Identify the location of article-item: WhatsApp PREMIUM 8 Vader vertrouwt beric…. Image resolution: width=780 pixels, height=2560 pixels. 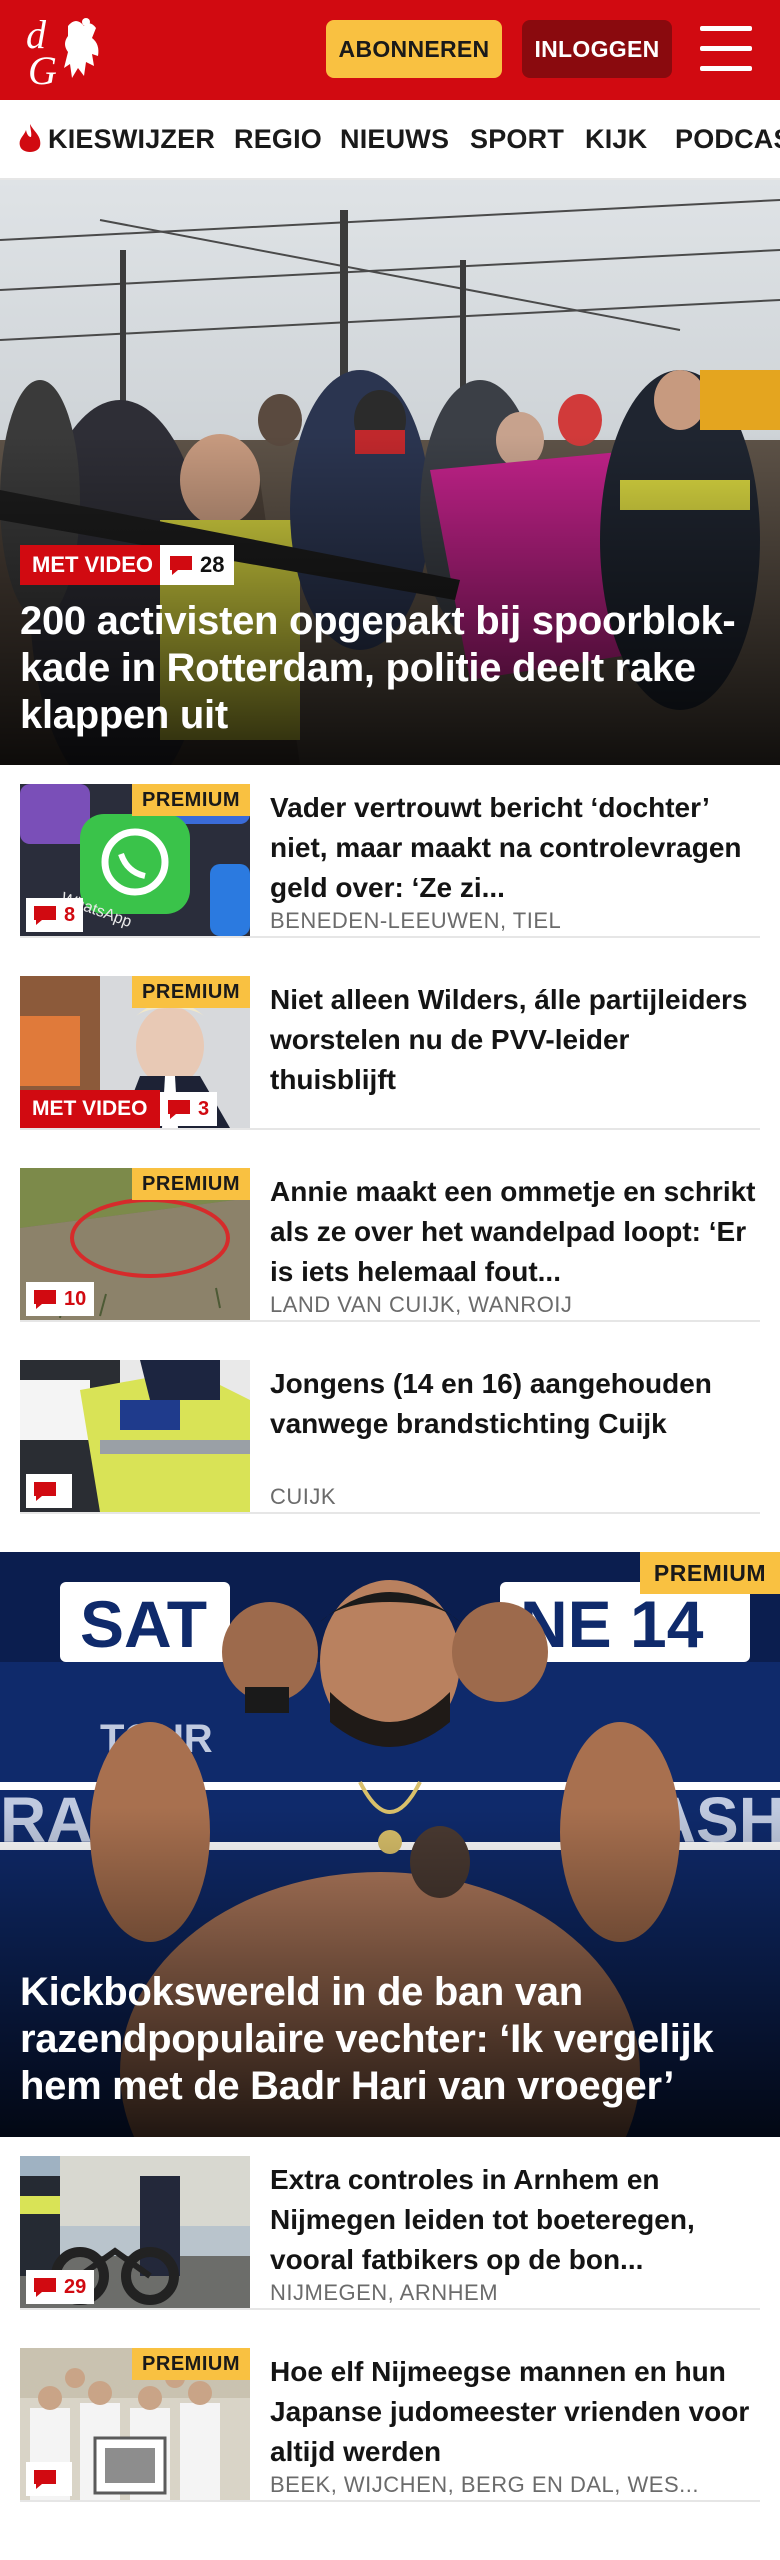
(390, 852).